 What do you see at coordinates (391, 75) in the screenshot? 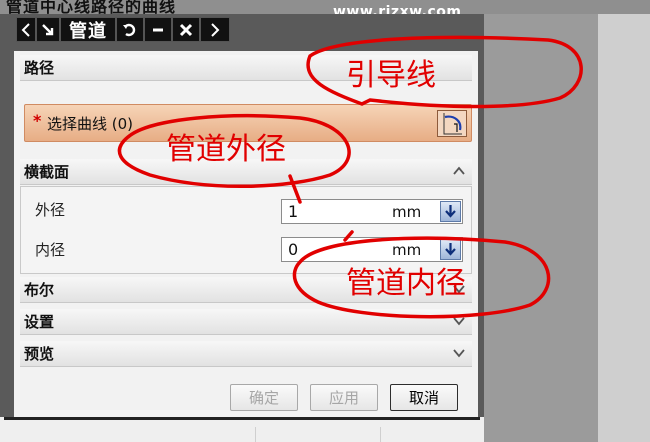
I see `annotation-guide-line: 引导线` at bounding box center [391, 75].